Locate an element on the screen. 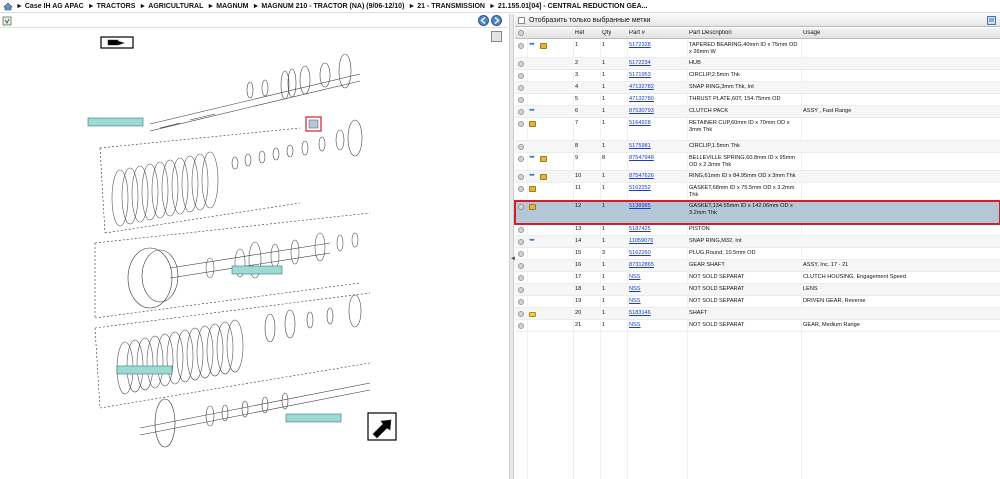  part-number: 5183146 is located at coordinates (640, 313).